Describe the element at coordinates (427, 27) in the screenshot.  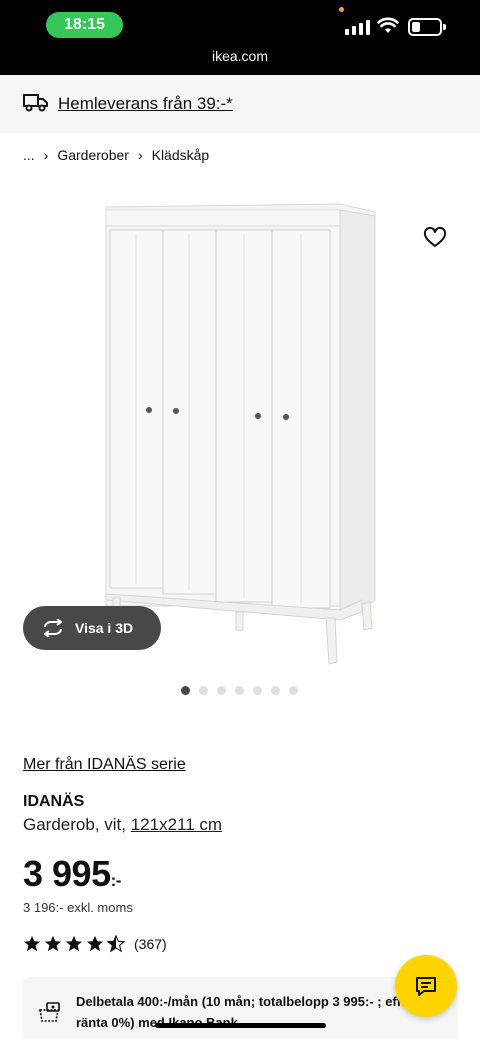
I see `battery-icon` at that location.